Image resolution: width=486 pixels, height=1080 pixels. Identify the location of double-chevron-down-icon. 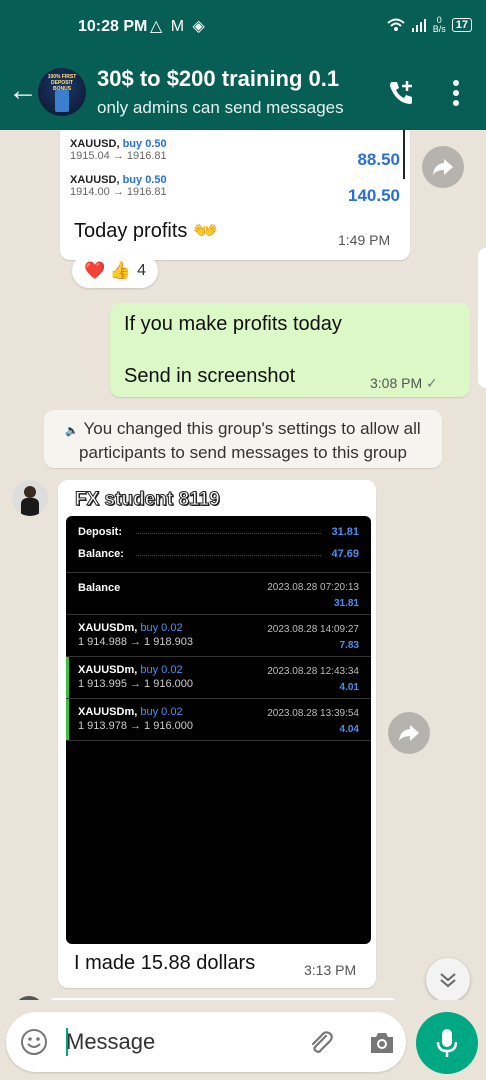
(448, 980).